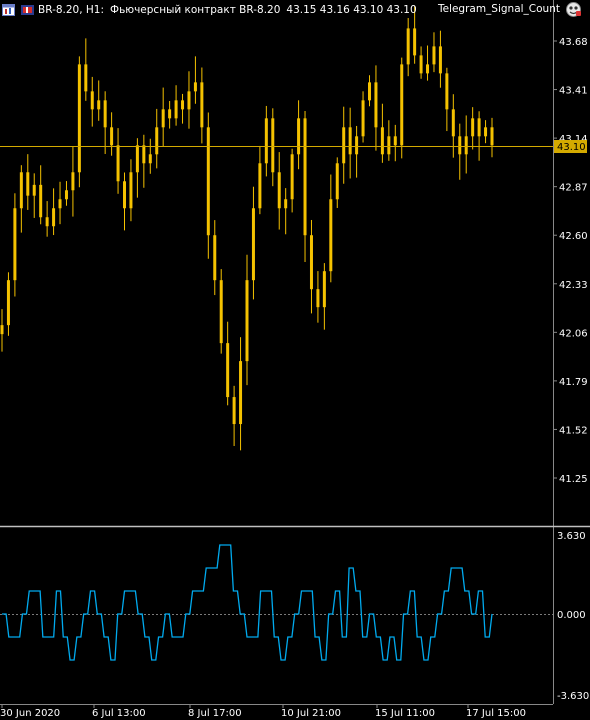 The width and height of the screenshot is (590, 720). I want to click on chart-window-icon, so click(8, 10).